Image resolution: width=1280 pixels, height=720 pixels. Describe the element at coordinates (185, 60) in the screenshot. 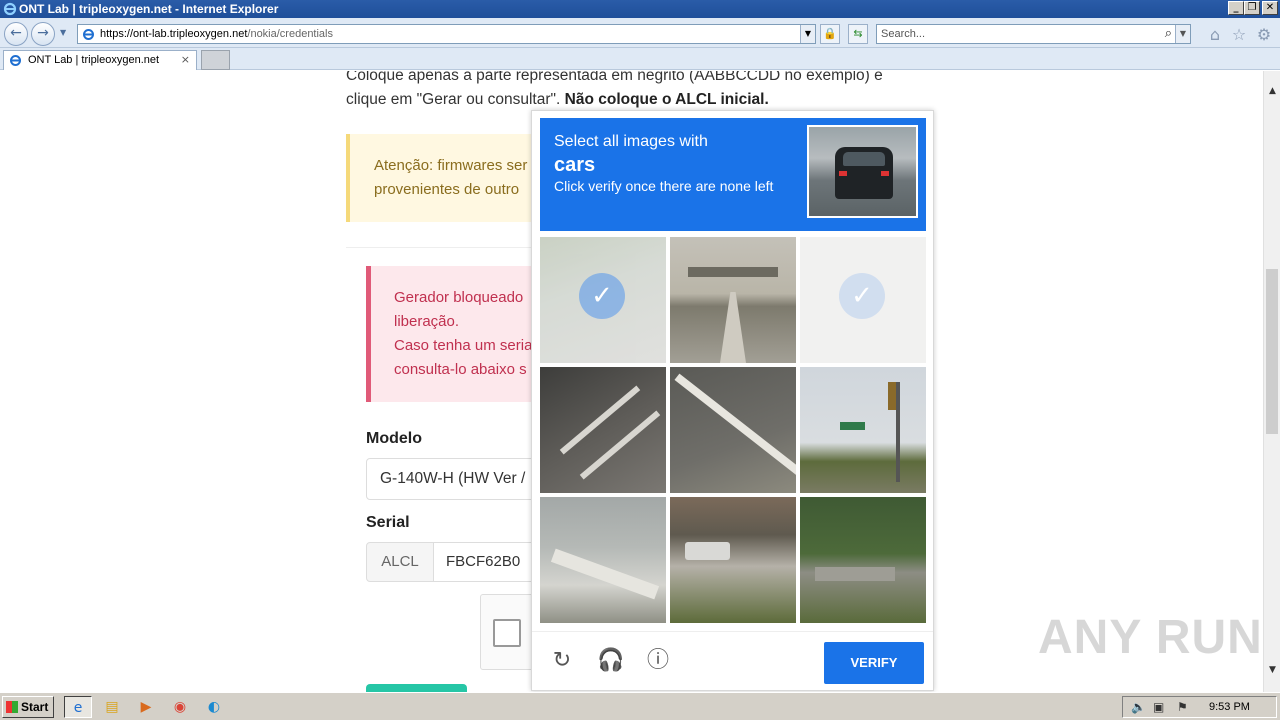

I see `tab-close-icon: ×` at that location.